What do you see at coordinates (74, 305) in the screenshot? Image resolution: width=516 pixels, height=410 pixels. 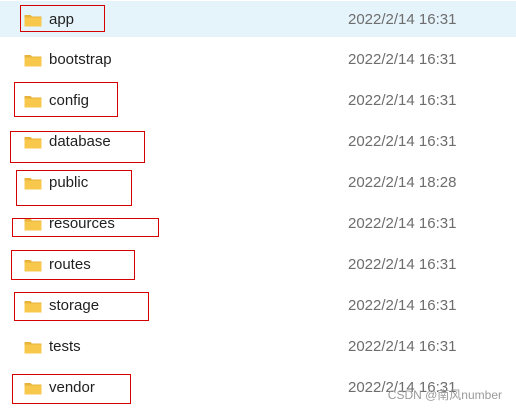 I see `folder-name: storage` at bounding box center [74, 305].